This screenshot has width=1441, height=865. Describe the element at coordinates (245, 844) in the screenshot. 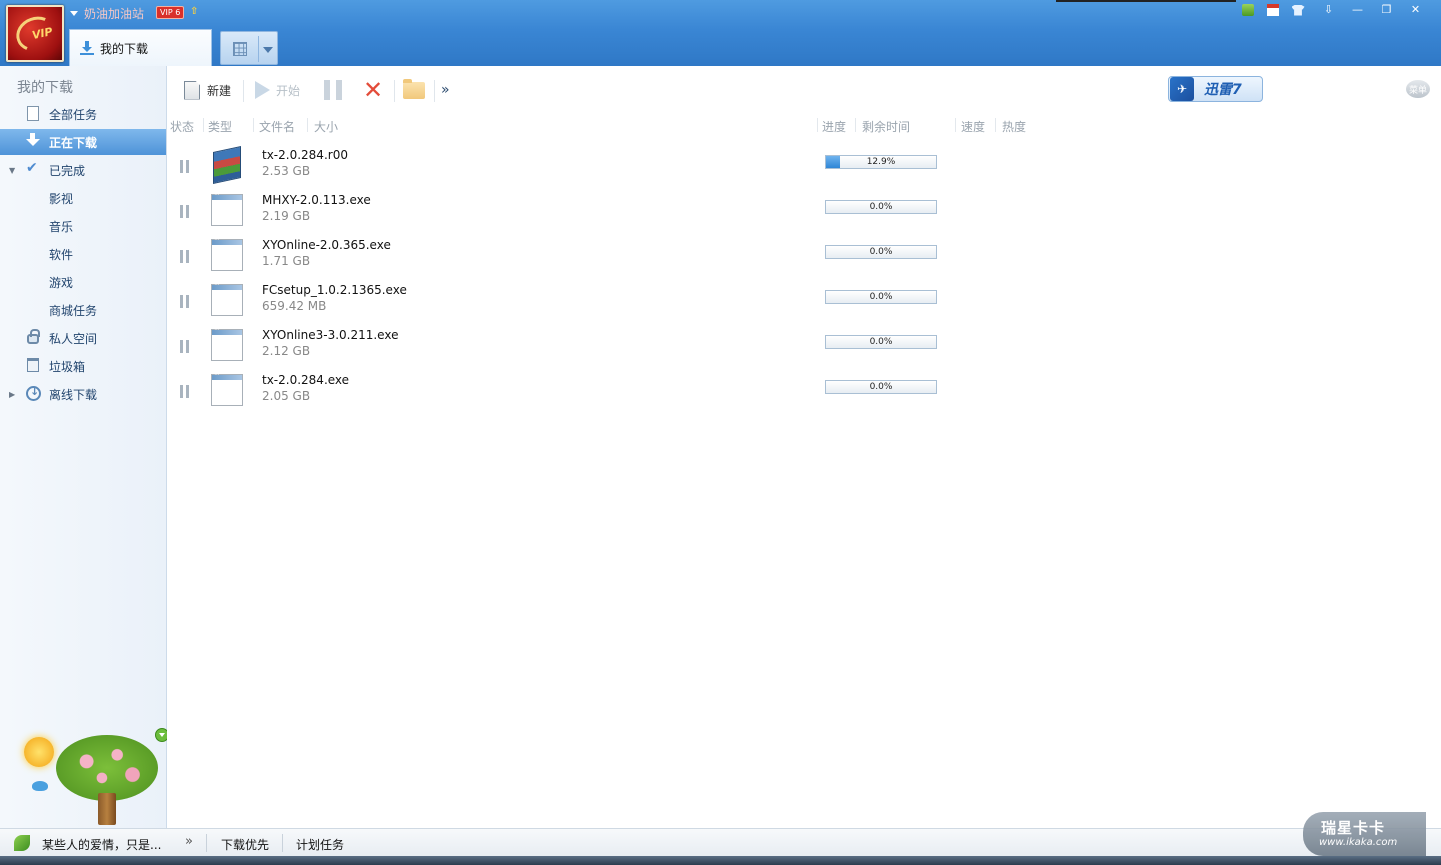

I see `download-priority-button: 下载优先` at that location.